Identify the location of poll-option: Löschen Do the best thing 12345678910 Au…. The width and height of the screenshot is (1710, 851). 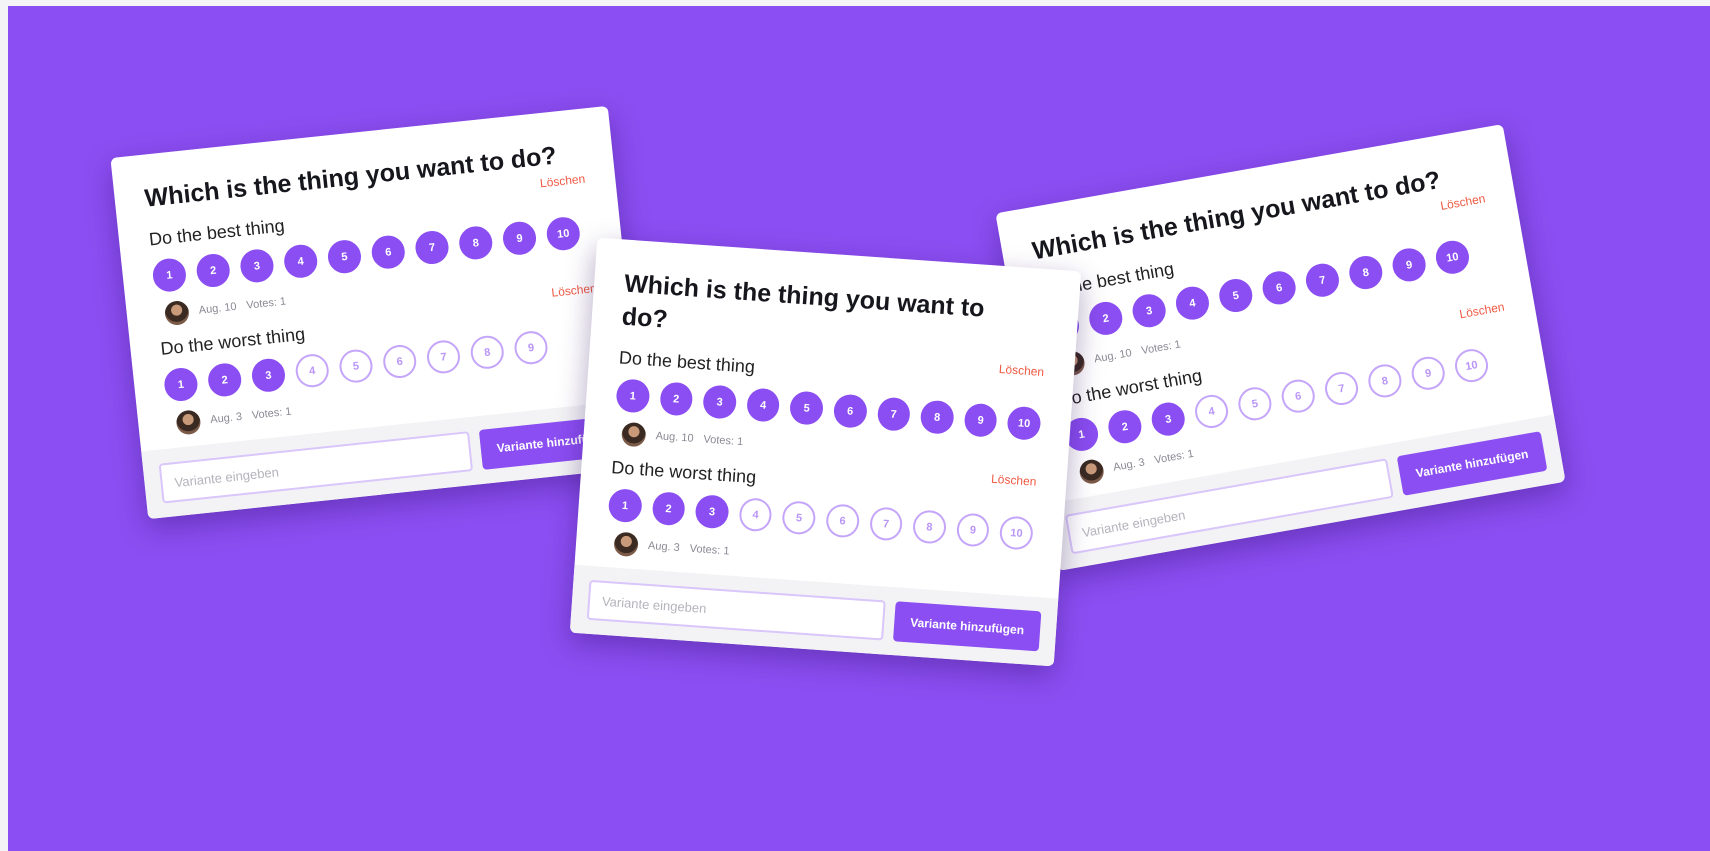
(829, 410).